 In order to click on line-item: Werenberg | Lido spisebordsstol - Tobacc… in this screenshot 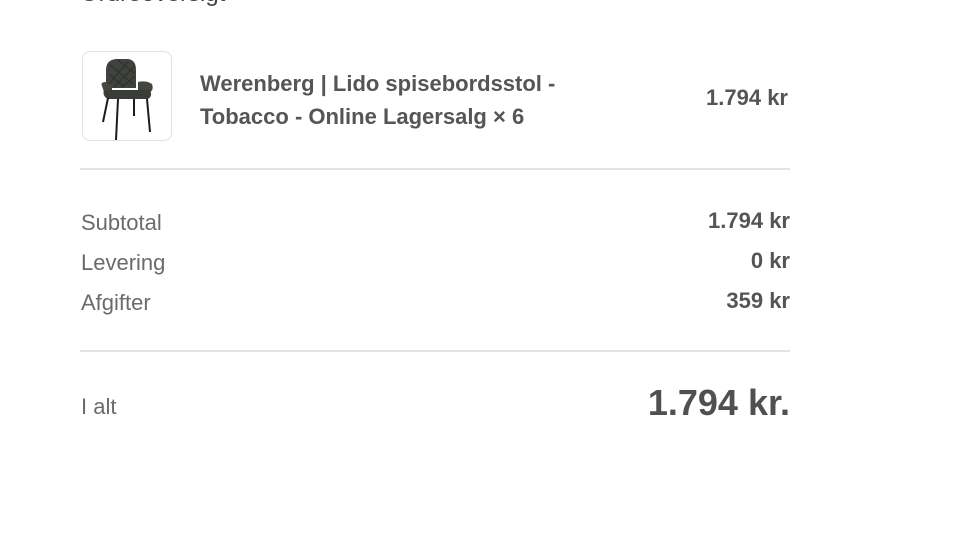, I will do `click(436, 97)`.